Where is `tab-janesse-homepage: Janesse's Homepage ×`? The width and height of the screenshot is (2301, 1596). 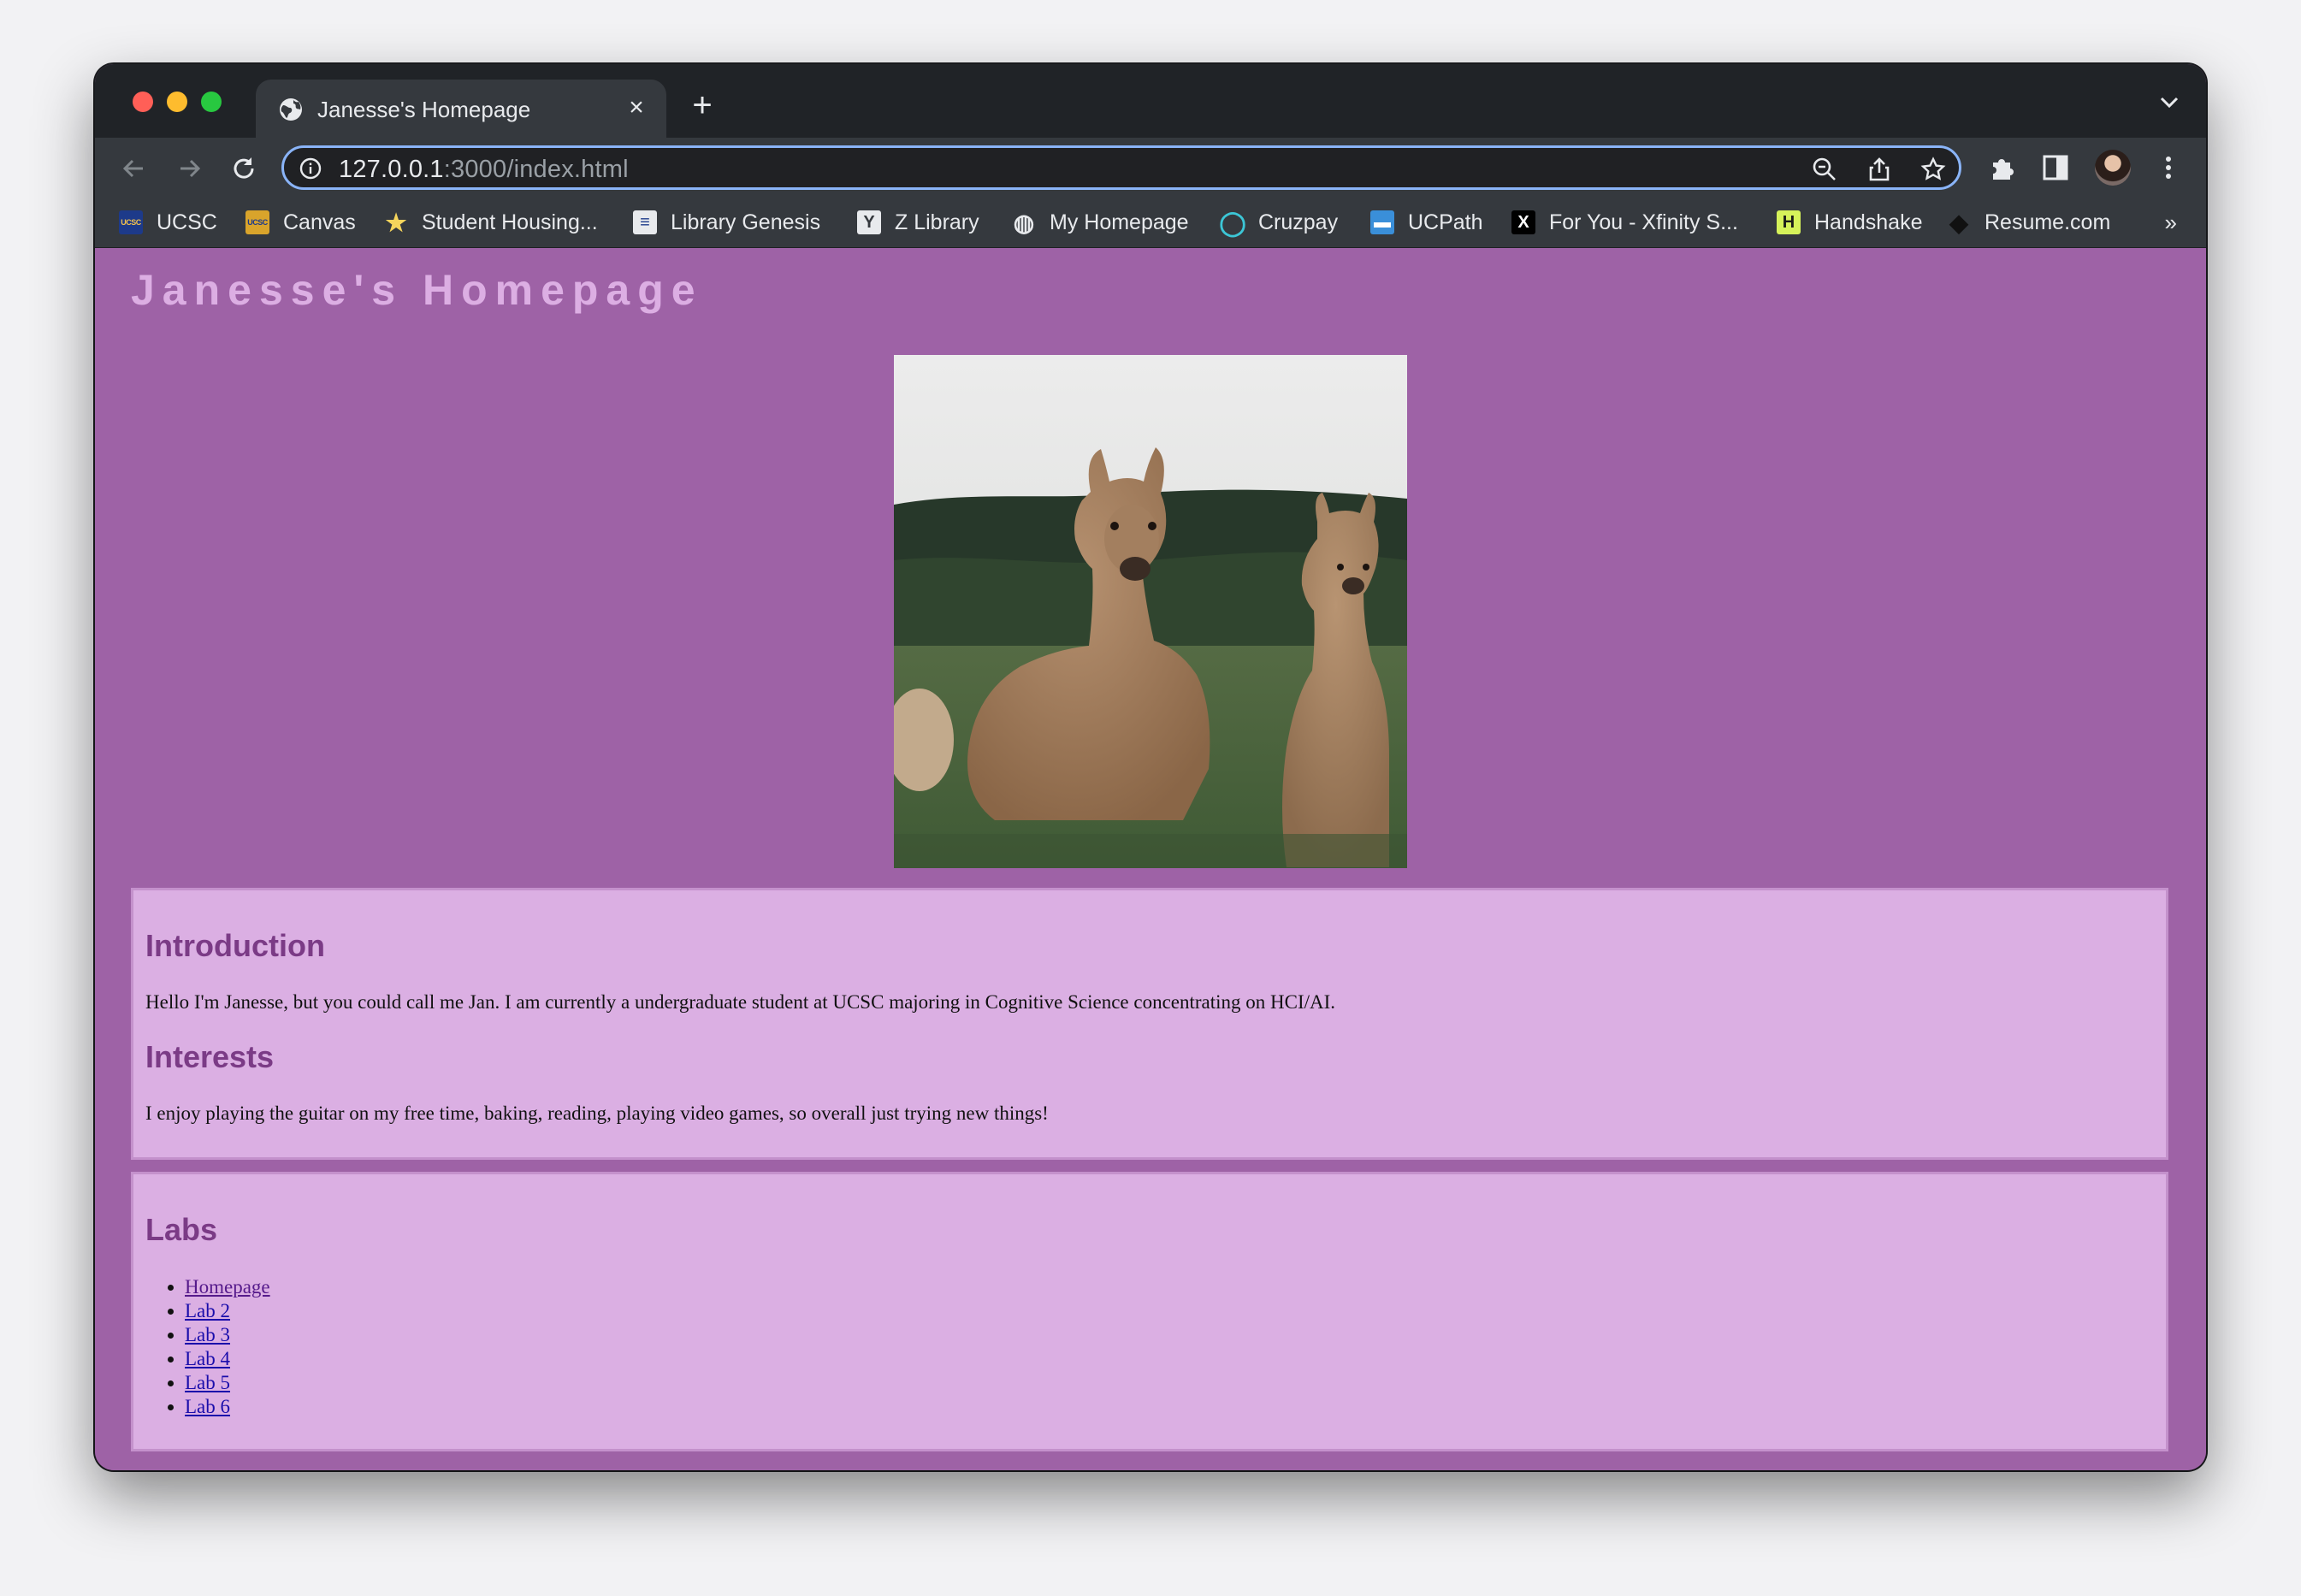
tab-janesse-homepage: Janesse's Homepage × is located at coordinates (461, 109).